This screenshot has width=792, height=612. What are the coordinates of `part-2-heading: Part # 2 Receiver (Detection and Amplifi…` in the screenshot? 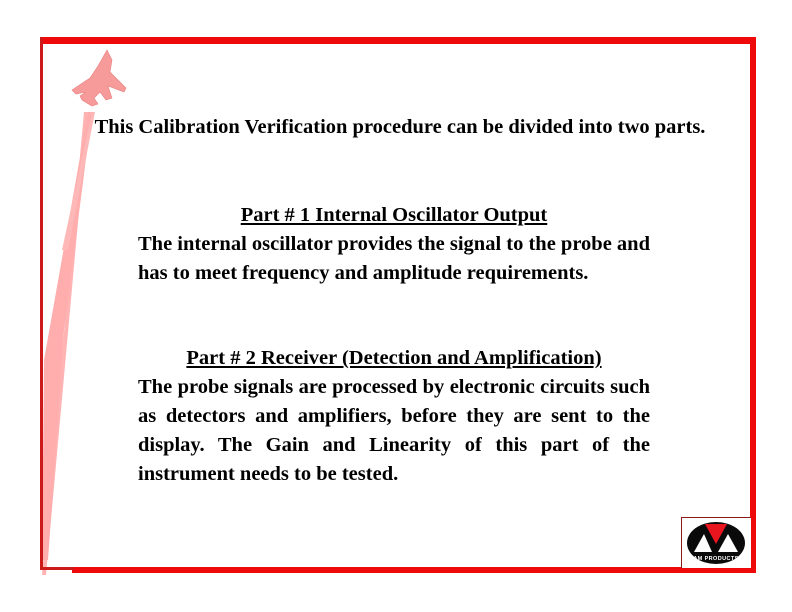 It's located at (394, 358).